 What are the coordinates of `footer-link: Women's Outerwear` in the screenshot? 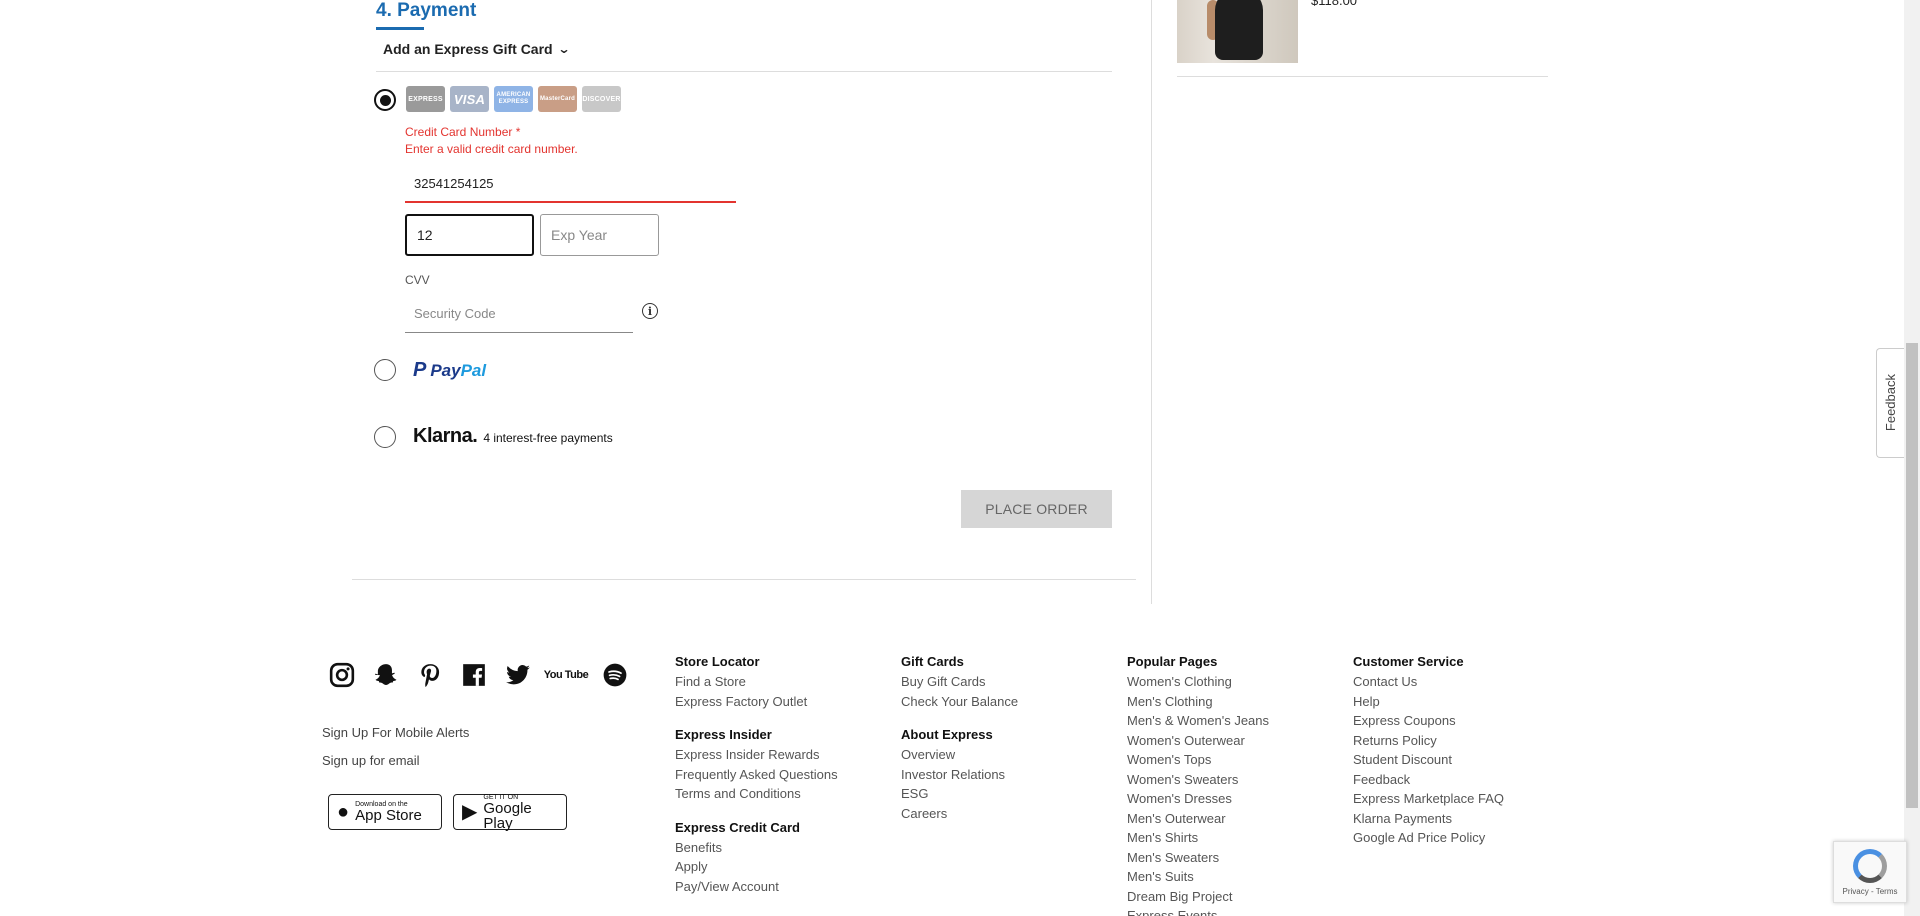 It's located at (1198, 743).